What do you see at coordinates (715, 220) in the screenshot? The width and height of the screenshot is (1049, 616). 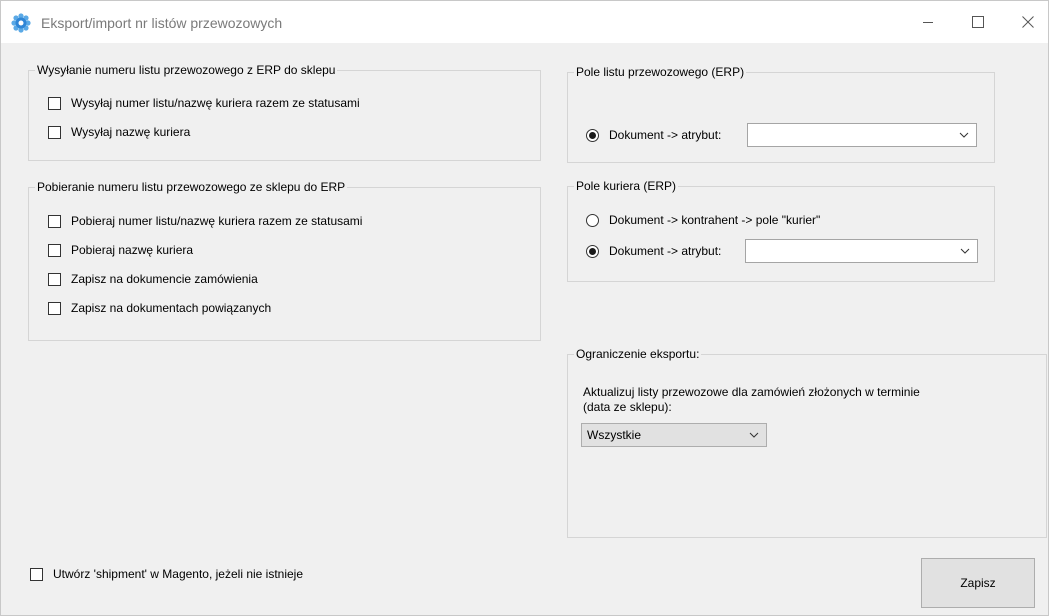 I see `radio-label: Dokument -> kontrahent -> pole "kurier"` at bounding box center [715, 220].